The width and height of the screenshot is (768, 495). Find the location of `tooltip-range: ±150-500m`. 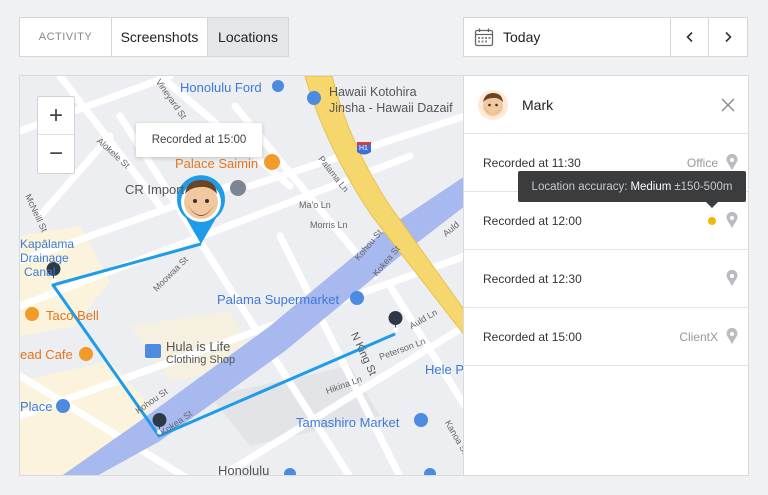

tooltip-range: ±150-500m is located at coordinates (703, 186).